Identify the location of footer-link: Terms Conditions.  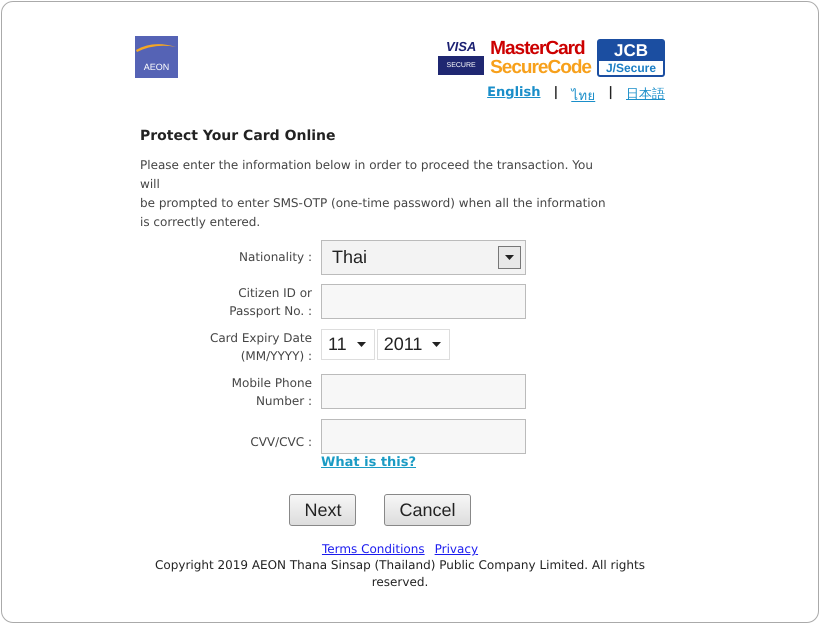
(373, 549).